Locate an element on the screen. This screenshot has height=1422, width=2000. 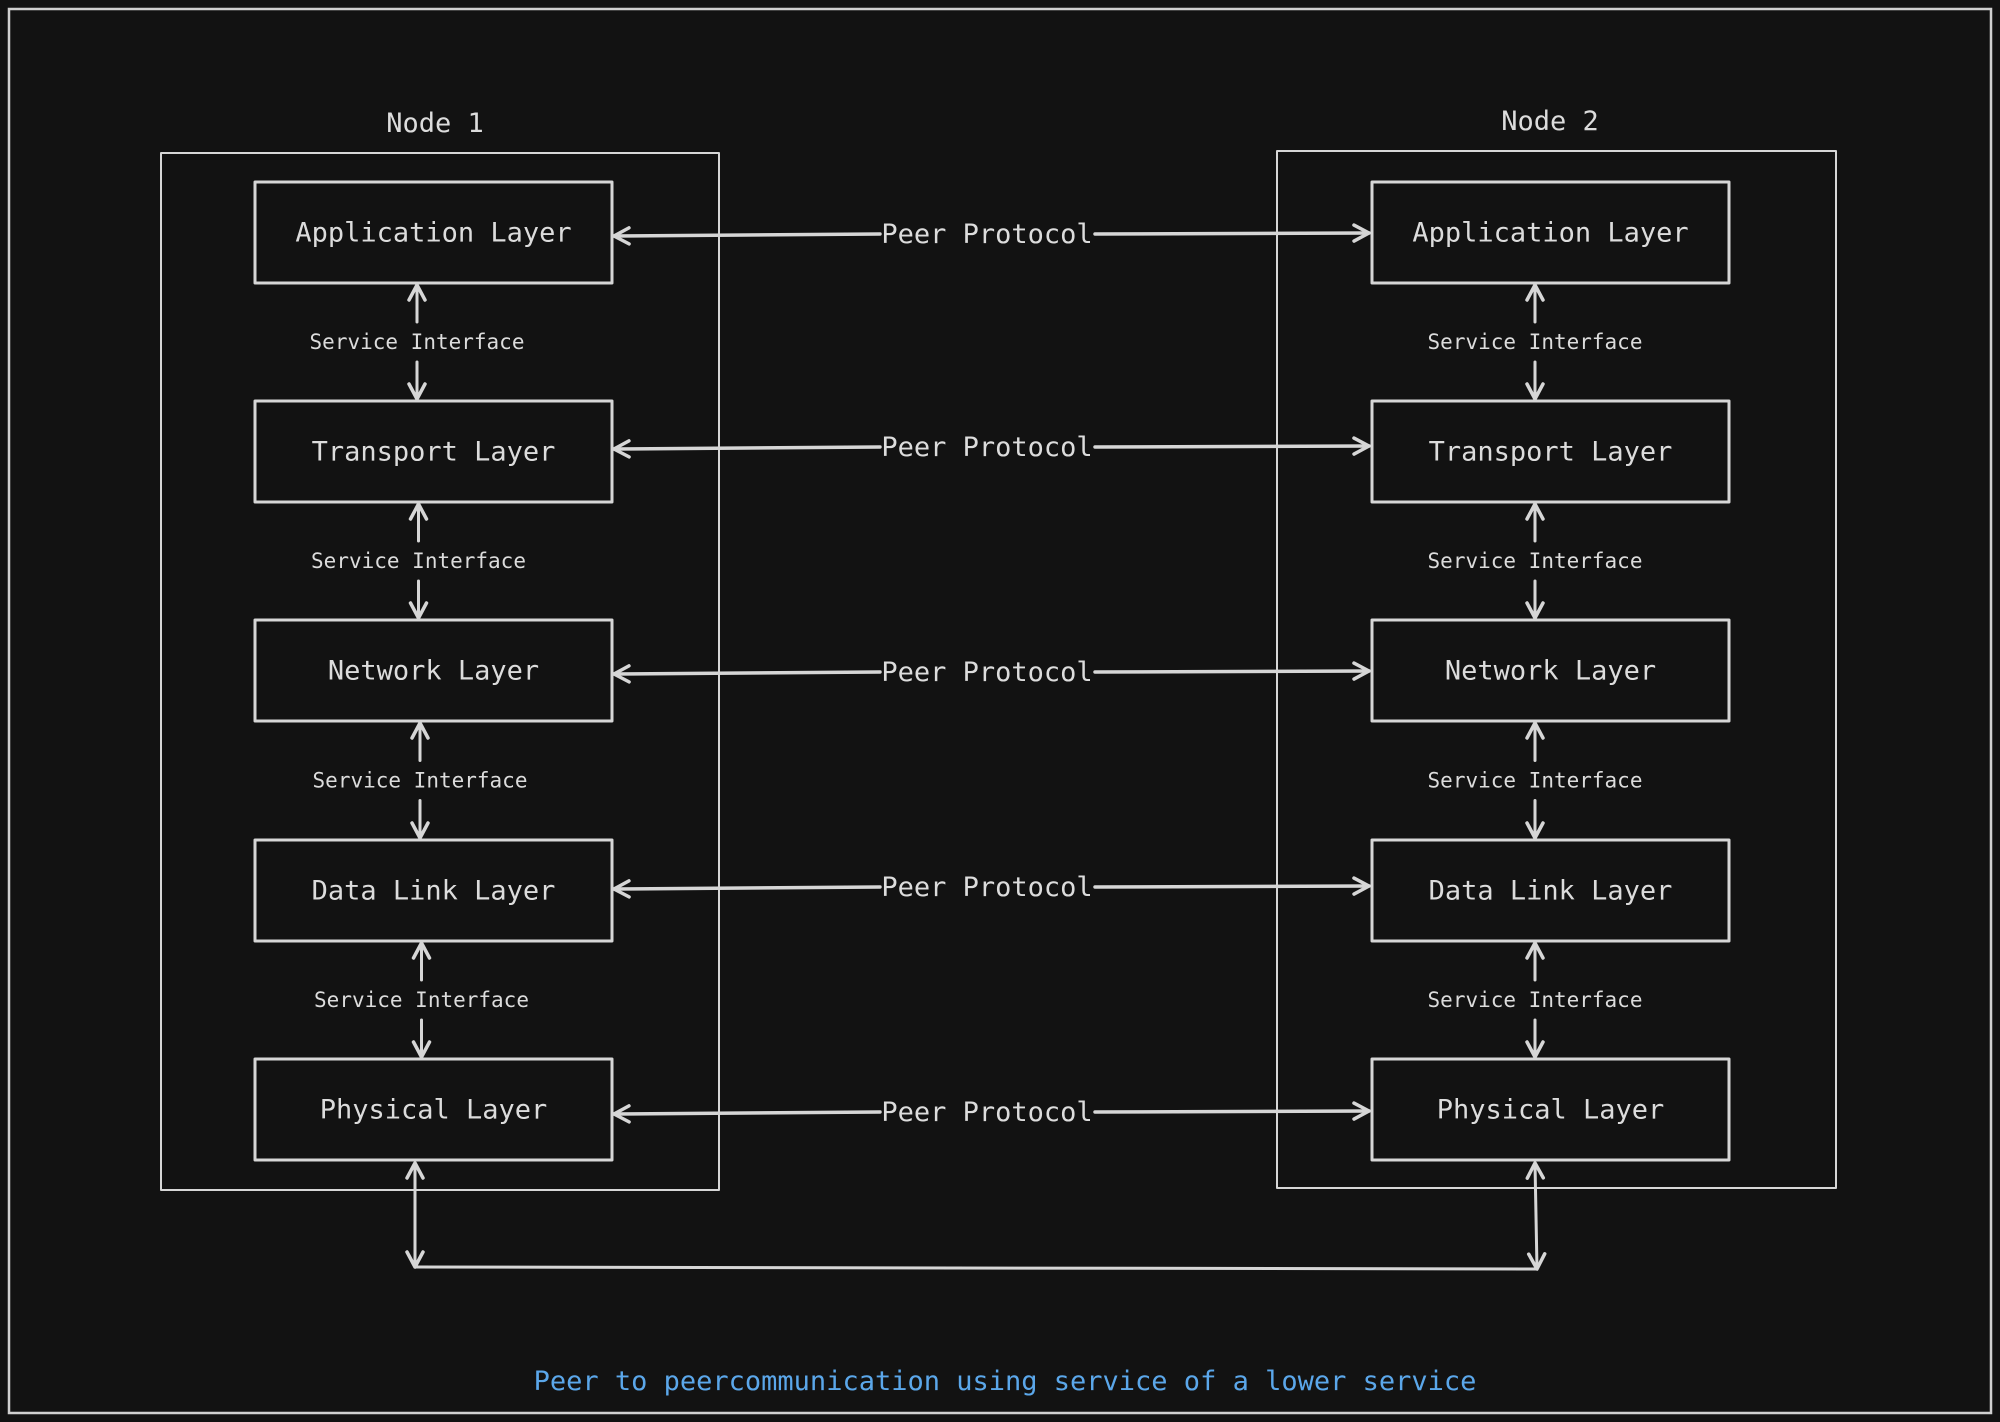
node-1-physical-layer: Physical Layer is located at coordinates (433, 1109).